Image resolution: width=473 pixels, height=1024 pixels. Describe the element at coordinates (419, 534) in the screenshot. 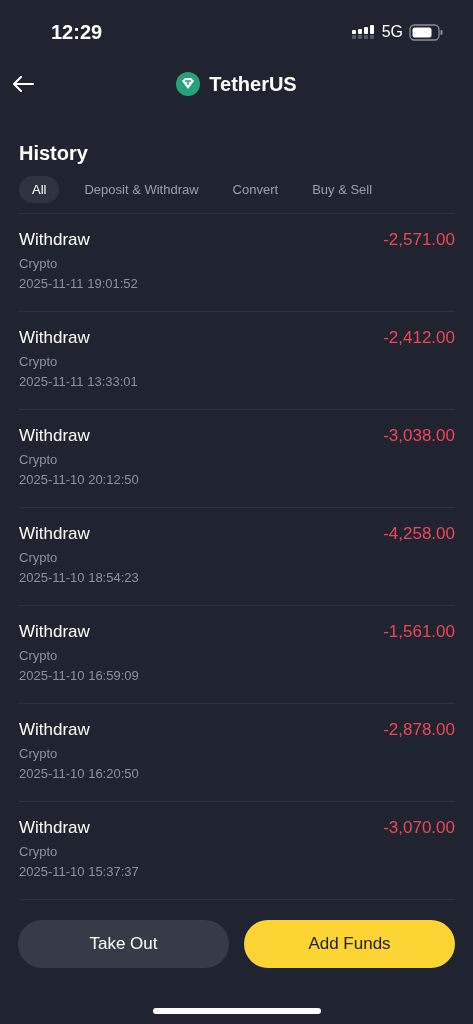

I see `transaction-amount: -4,258.00` at that location.